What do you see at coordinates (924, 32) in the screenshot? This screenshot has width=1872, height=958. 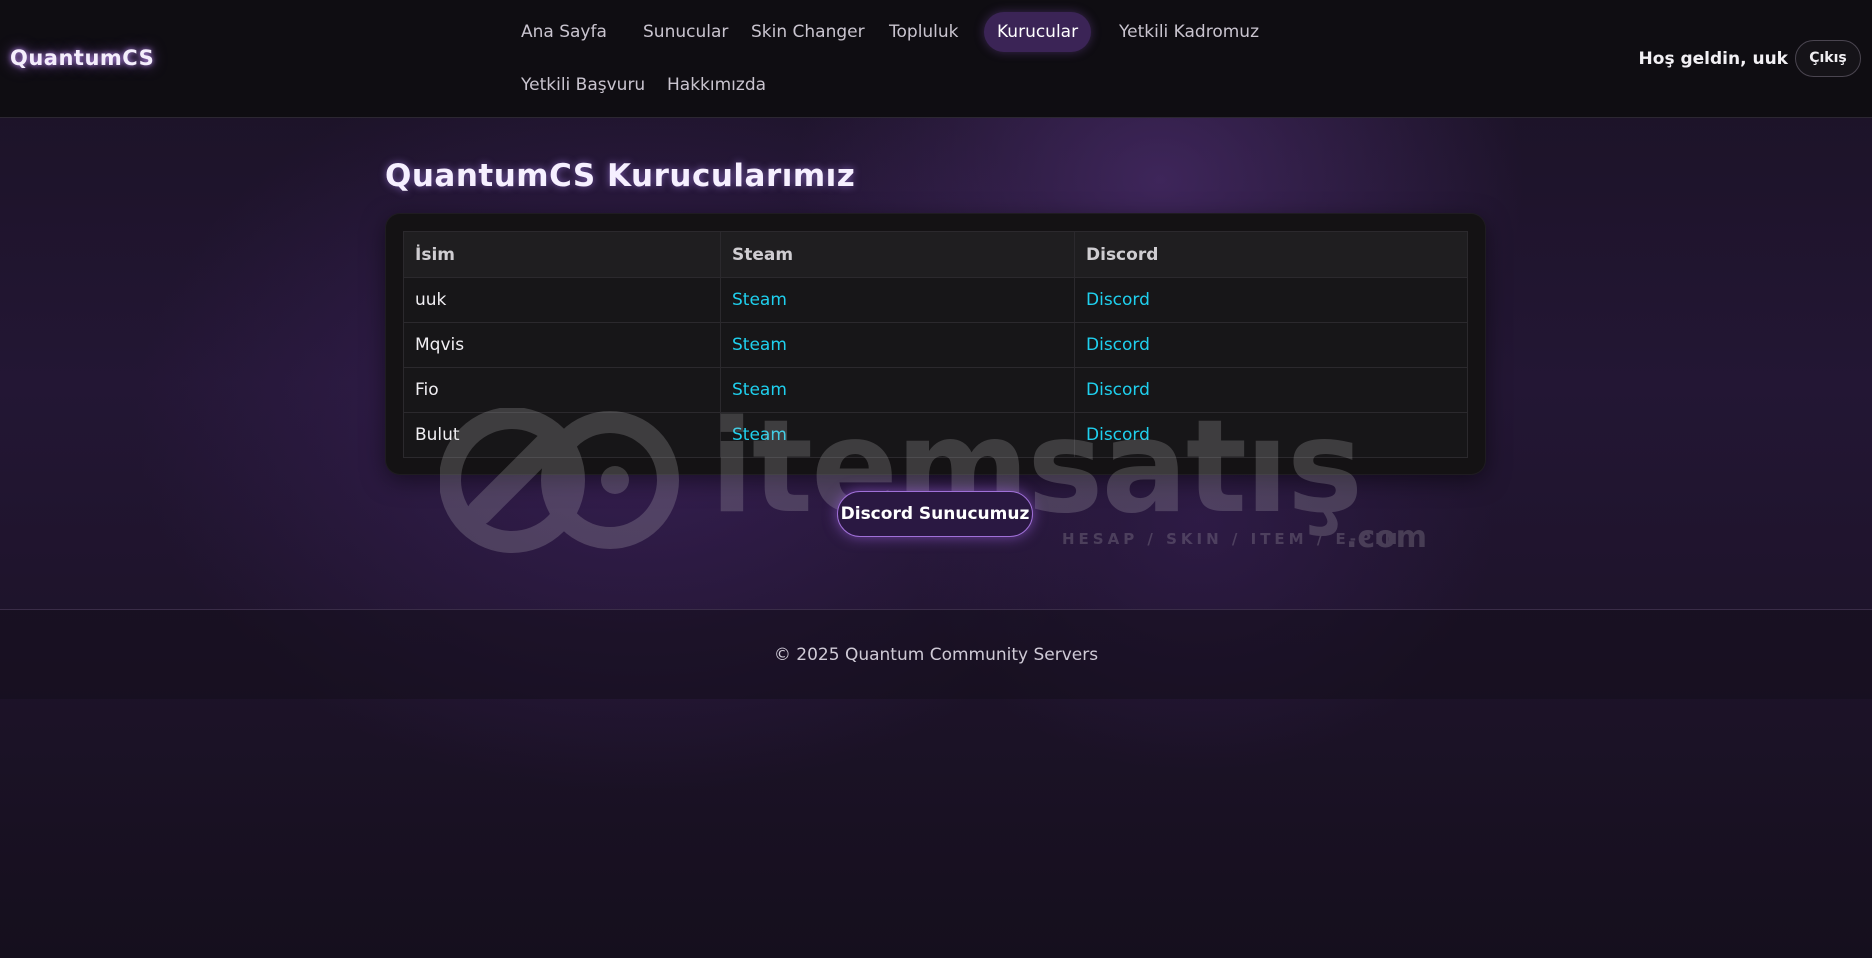 I see `nav-item-topluluk: Topluluk` at bounding box center [924, 32].